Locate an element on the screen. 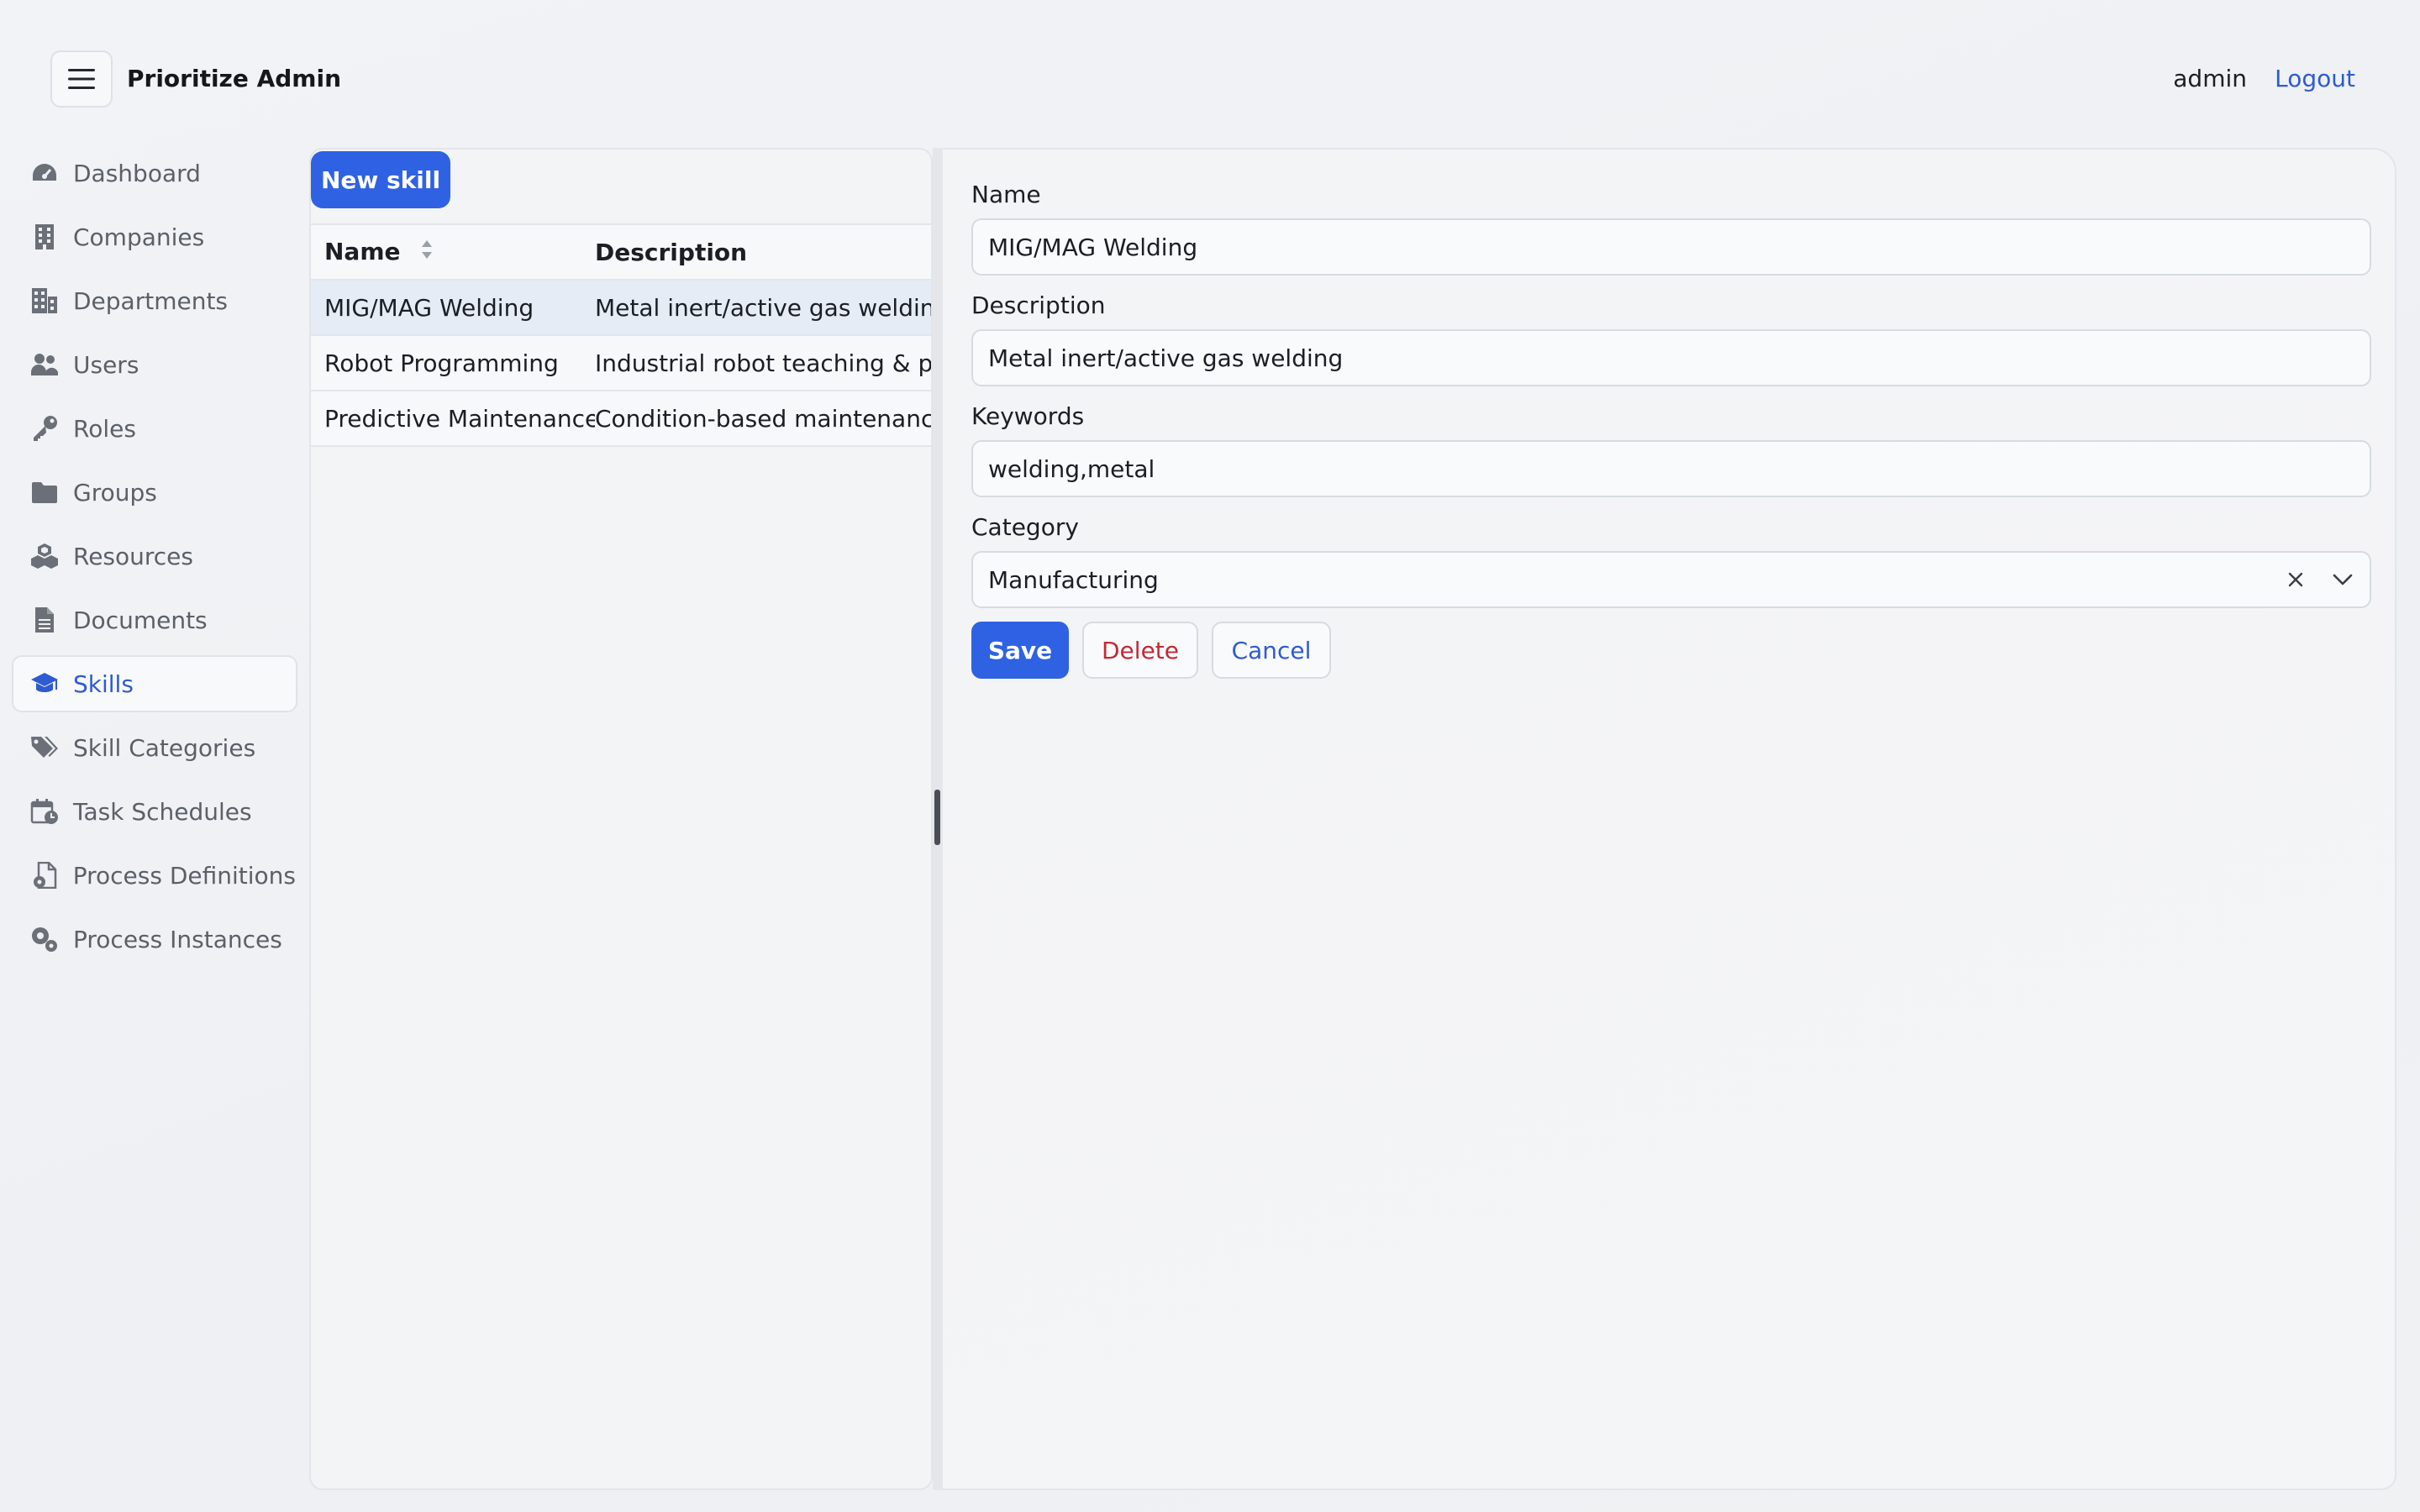 This screenshot has width=2420, height=1512. splitter-drag-handle is located at coordinates (937, 817).